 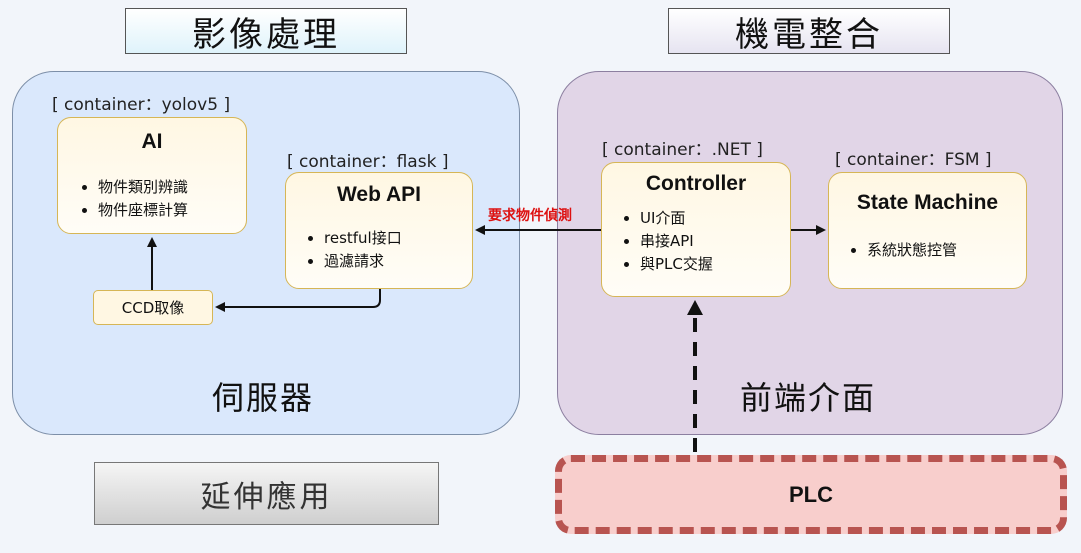 What do you see at coordinates (298, 300) in the screenshot?
I see `webapi-to-ccd-arrow` at bounding box center [298, 300].